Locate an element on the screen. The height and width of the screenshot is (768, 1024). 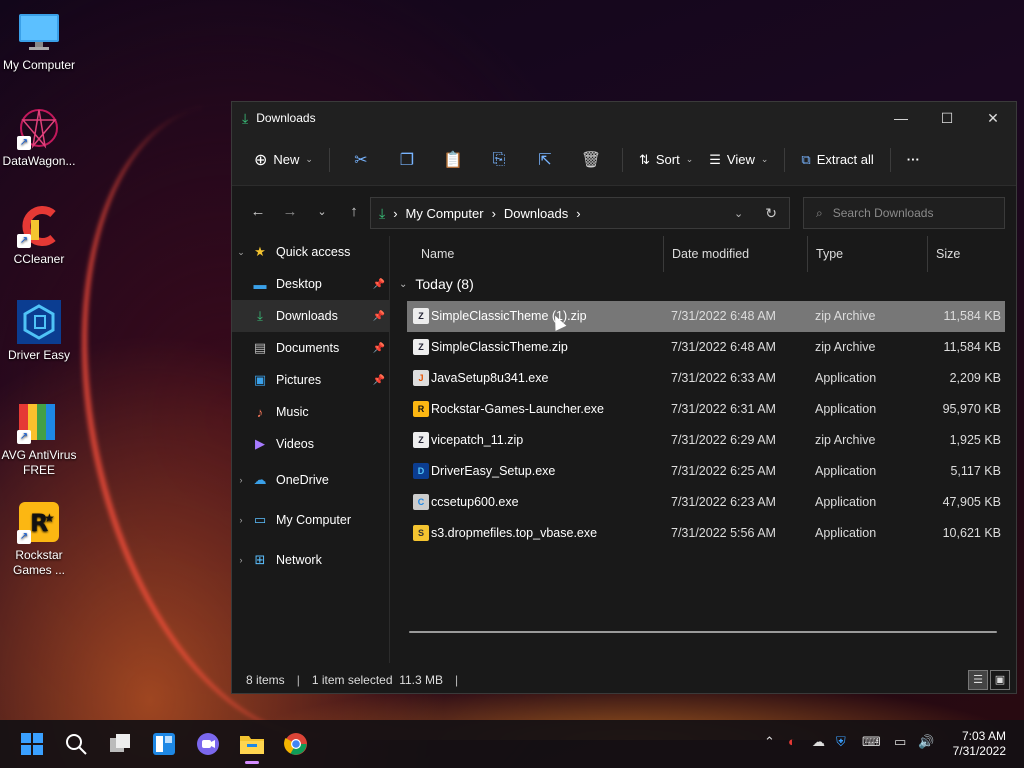
column-type: Type is located at coordinates (867, 254).